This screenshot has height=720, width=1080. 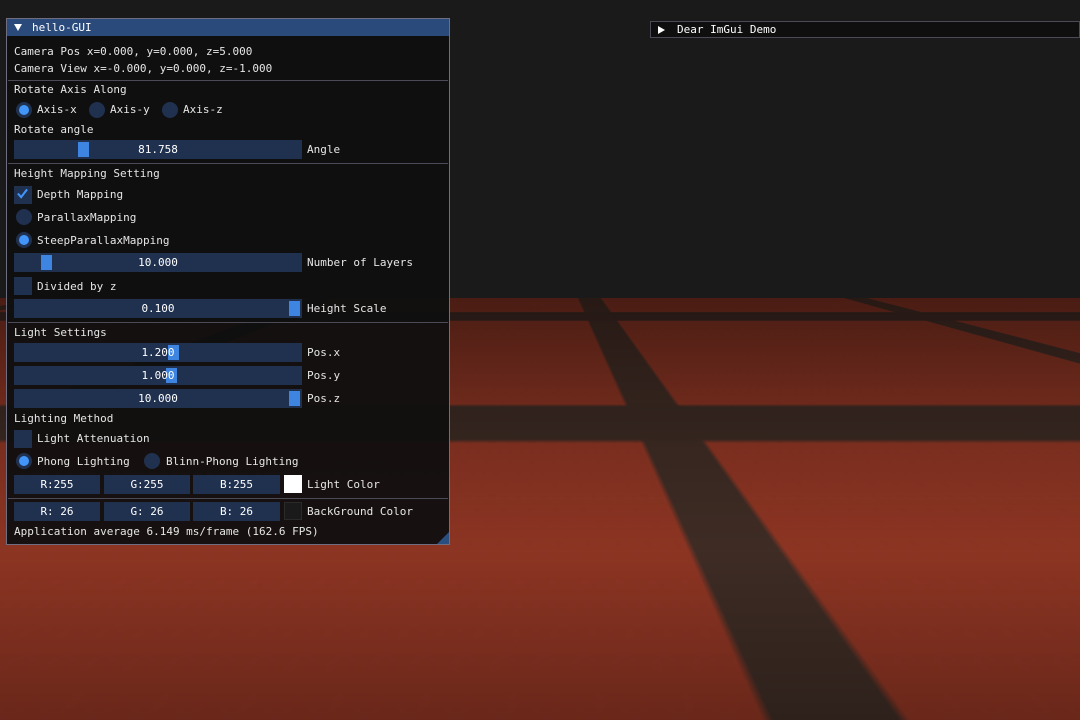 What do you see at coordinates (24, 217) in the screenshot?
I see `radio-parallax-mapping` at bounding box center [24, 217].